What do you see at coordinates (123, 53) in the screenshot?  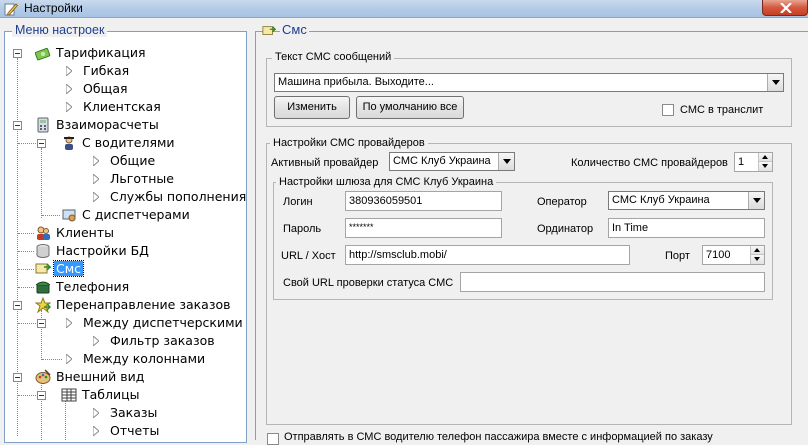 I see `tree-item-tarification: Тарификация` at bounding box center [123, 53].